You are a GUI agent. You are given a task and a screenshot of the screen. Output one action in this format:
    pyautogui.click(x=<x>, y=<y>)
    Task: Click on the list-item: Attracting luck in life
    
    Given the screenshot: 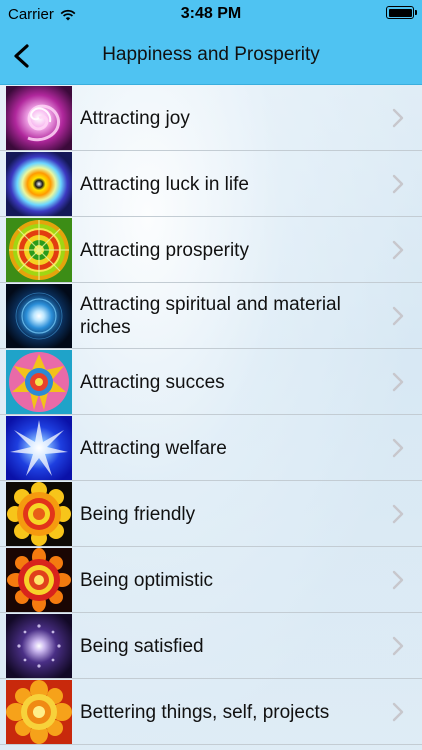 What is the action you would take?
    pyautogui.click(x=211, y=184)
    